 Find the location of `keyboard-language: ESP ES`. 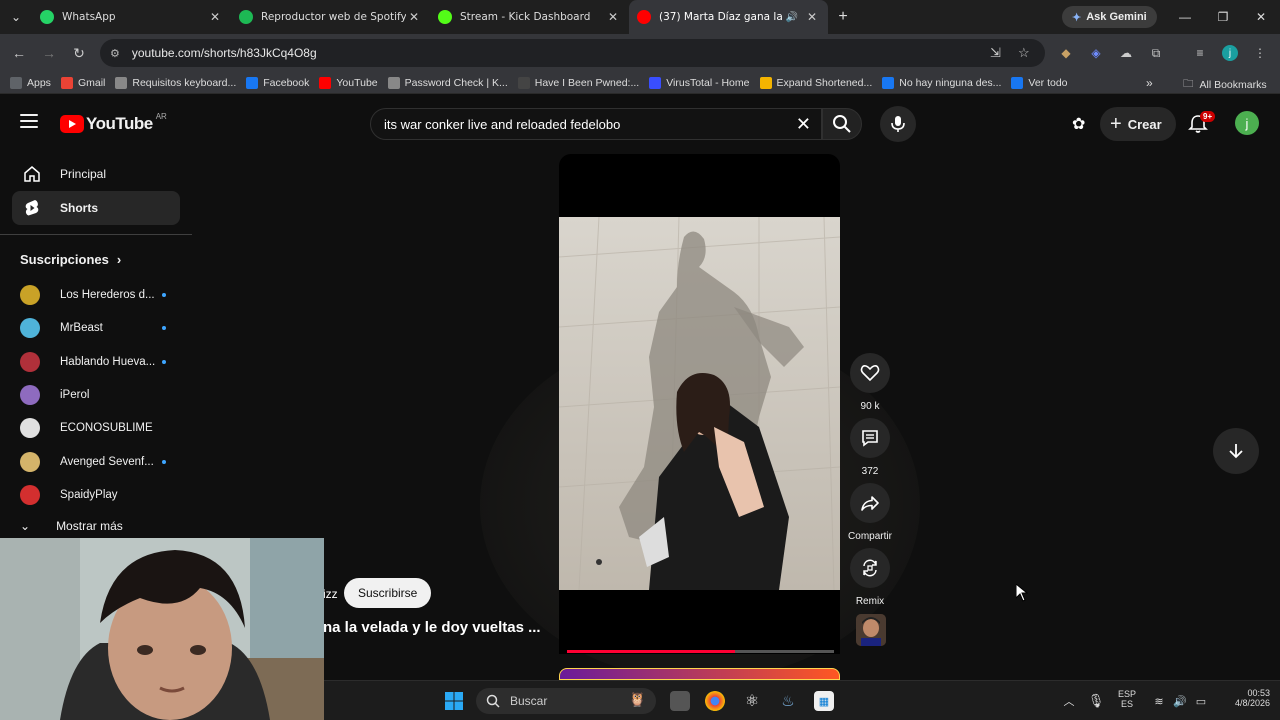

keyboard-language: ESP ES is located at coordinates (1127, 699).